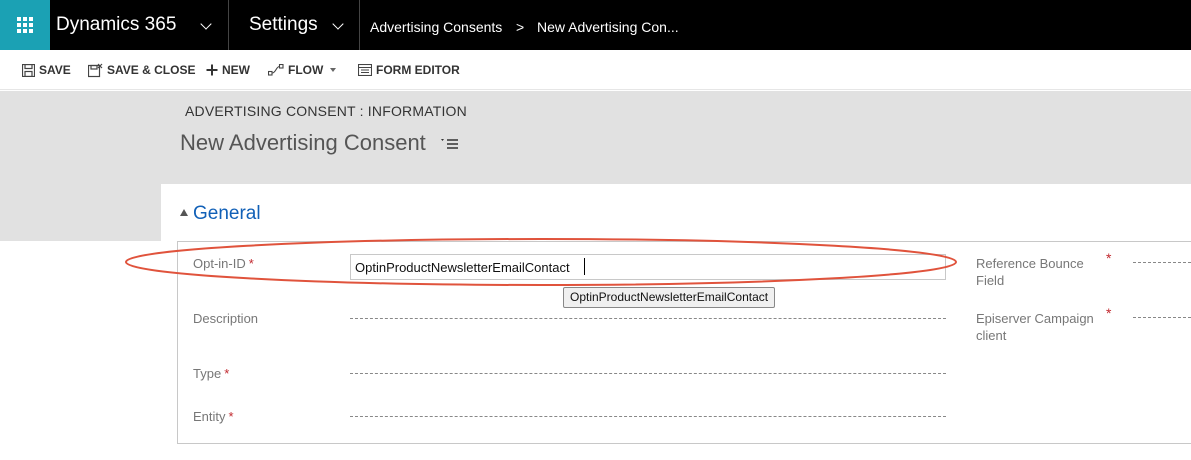 The image size is (1191, 460). Describe the element at coordinates (584, 266) in the screenshot. I see `text-cursor` at that location.